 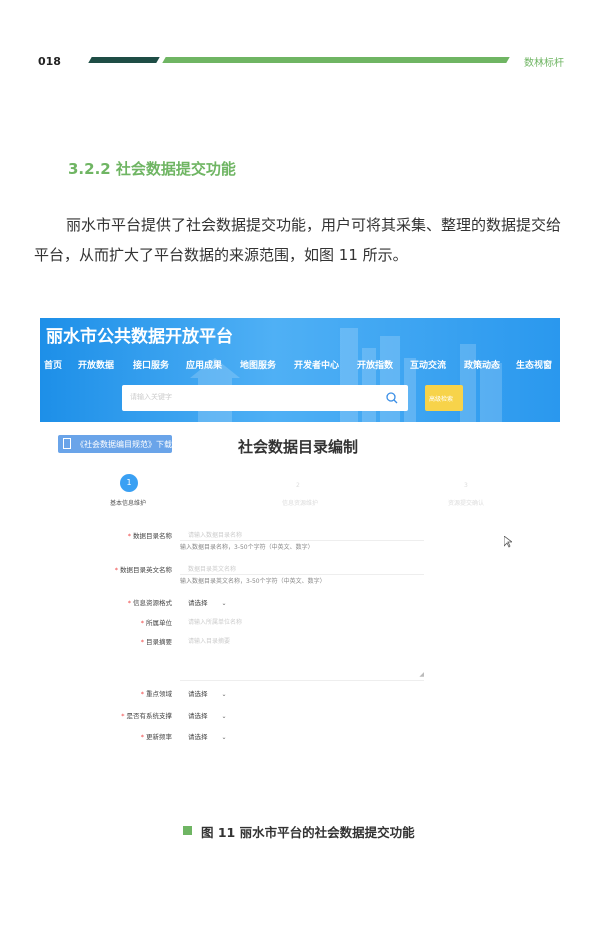 What do you see at coordinates (146, 716) in the screenshot?
I see `system-label: * 是否有系统支撑` at bounding box center [146, 716].